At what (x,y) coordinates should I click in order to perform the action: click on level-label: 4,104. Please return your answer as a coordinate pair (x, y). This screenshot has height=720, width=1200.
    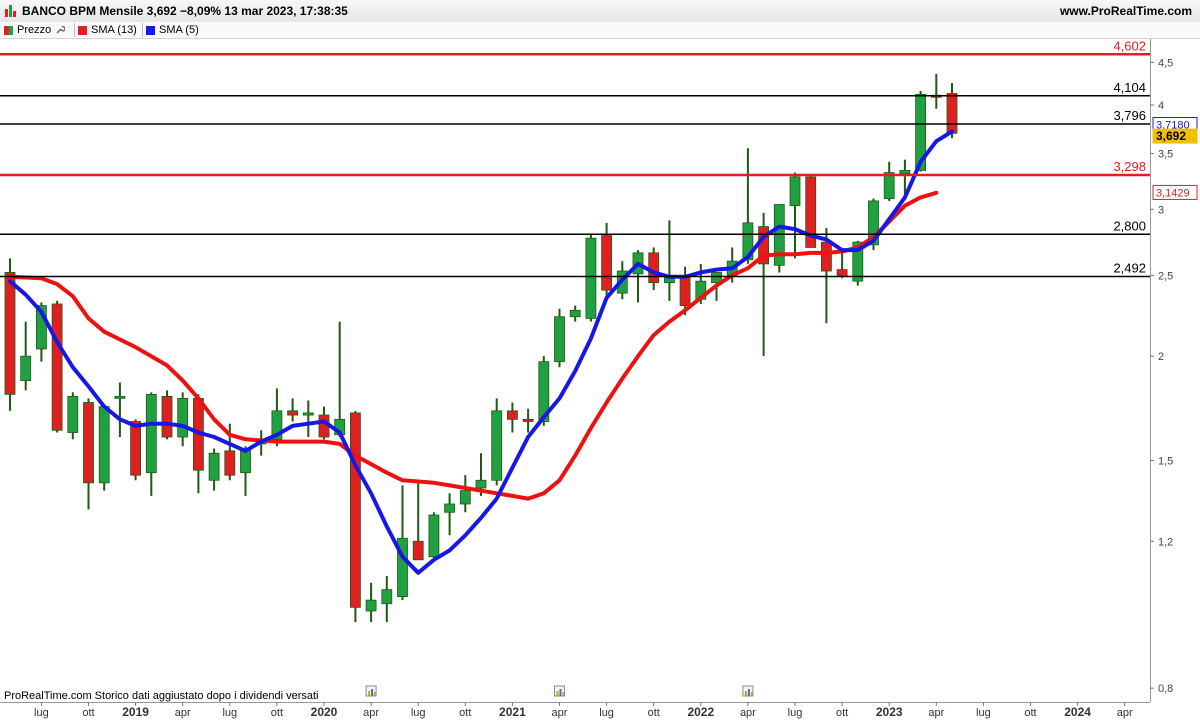
    Looking at the image, I should click on (1129, 87).